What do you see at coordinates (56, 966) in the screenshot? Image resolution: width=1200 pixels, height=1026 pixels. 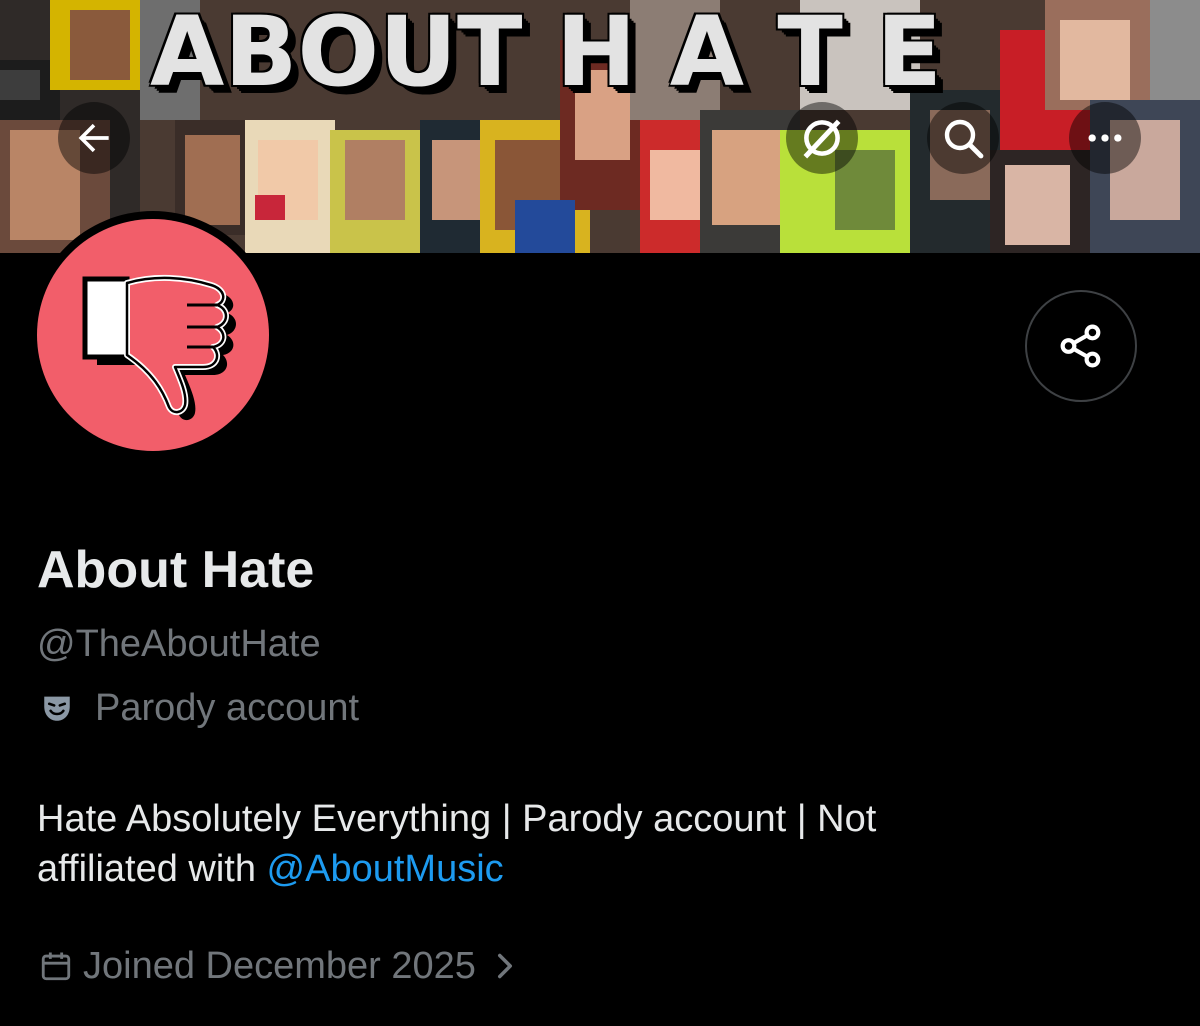 I see `calendar-icon` at bounding box center [56, 966].